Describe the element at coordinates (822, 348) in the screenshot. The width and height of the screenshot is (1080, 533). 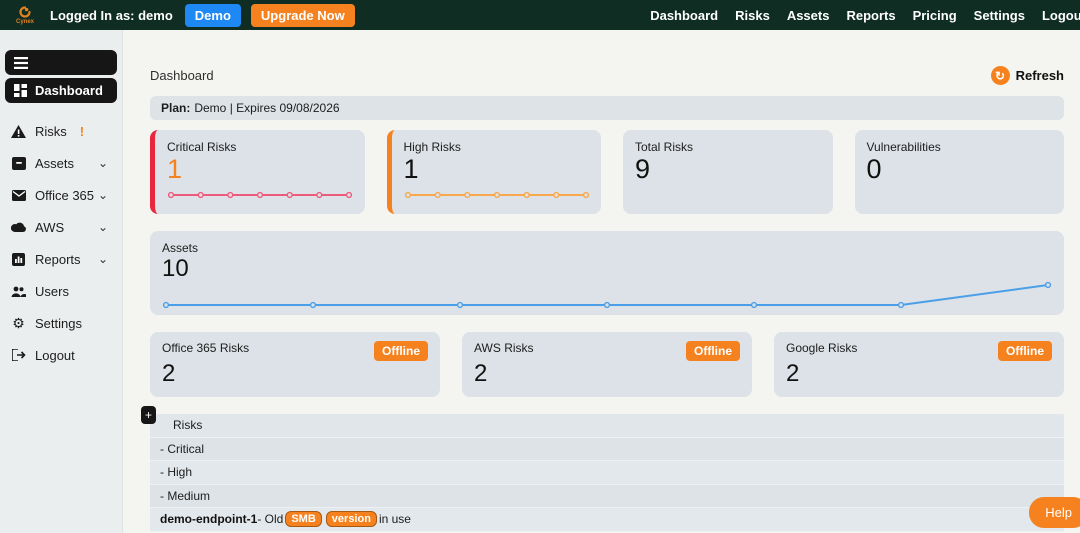
I see `card-label: Google Risks` at that location.